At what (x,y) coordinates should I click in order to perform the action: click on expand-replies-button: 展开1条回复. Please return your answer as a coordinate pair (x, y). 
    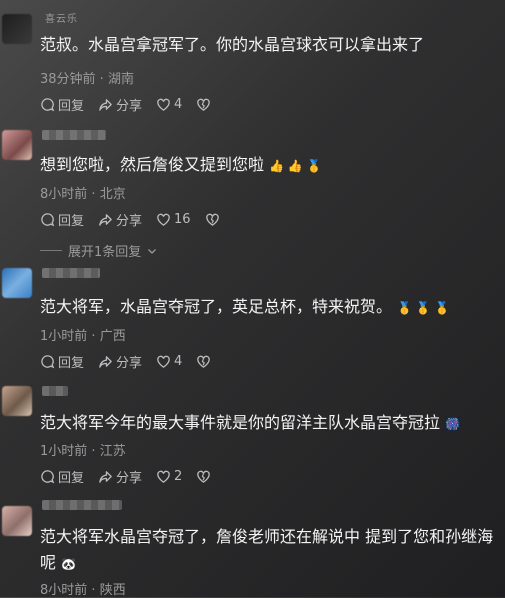
    Looking at the image, I should click on (98, 250).